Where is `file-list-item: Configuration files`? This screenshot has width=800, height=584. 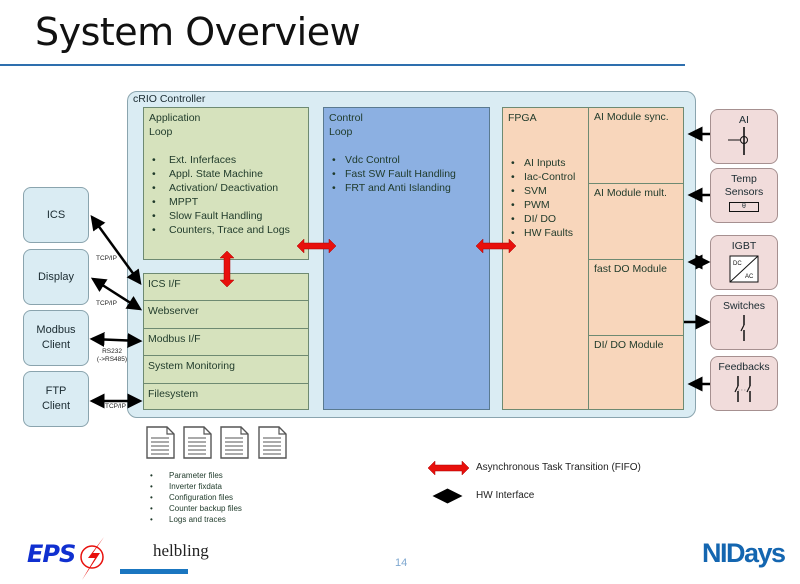 file-list-item: Configuration files is located at coordinates (194, 497).